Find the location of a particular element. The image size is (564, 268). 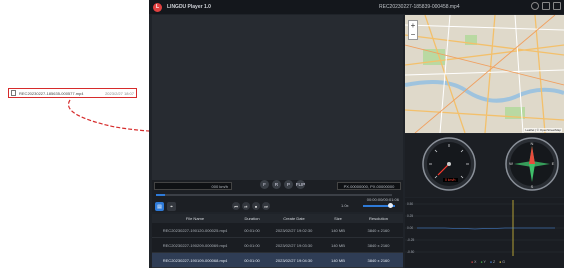

playback-row: ▤ ⌖ ⏮ ⏯ ⏹ ⏭ 1.0x is located at coordinates (277, 207).